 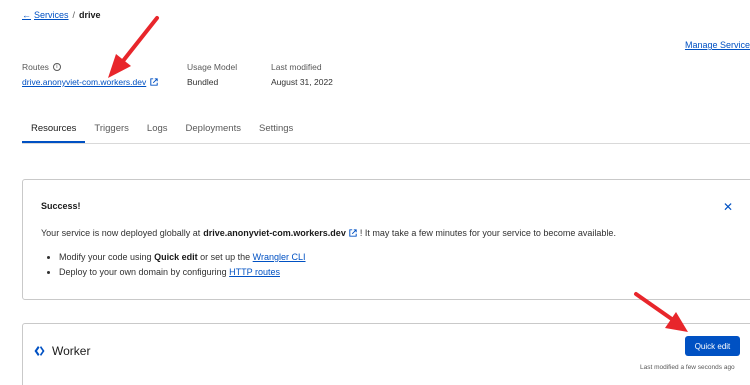 What do you see at coordinates (712, 346) in the screenshot?
I see `quick-edit-button: Quick edit` at bounding box center [712, 346].